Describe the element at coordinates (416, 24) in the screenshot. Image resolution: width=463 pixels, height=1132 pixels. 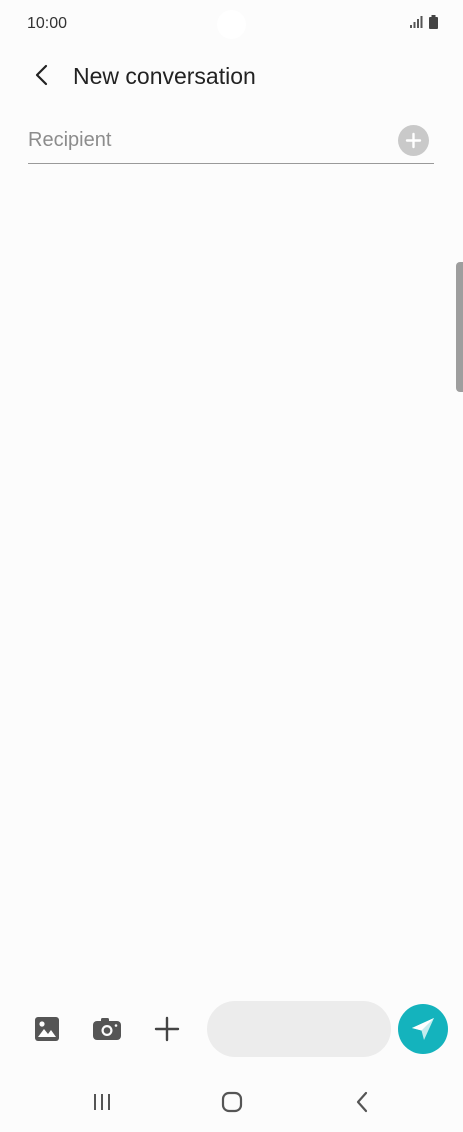
I see `signal-icon` at that location.